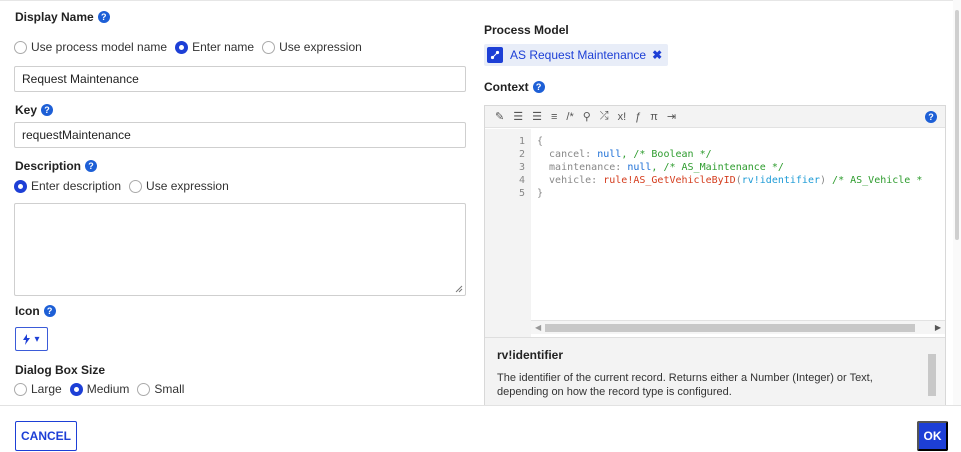 The image size is (961, 452). What do you see at coordinates (60, 370) in the screenshot?
I see `dialog-box-size-label: Dialog Box Size` at bounding box center [60, 370].